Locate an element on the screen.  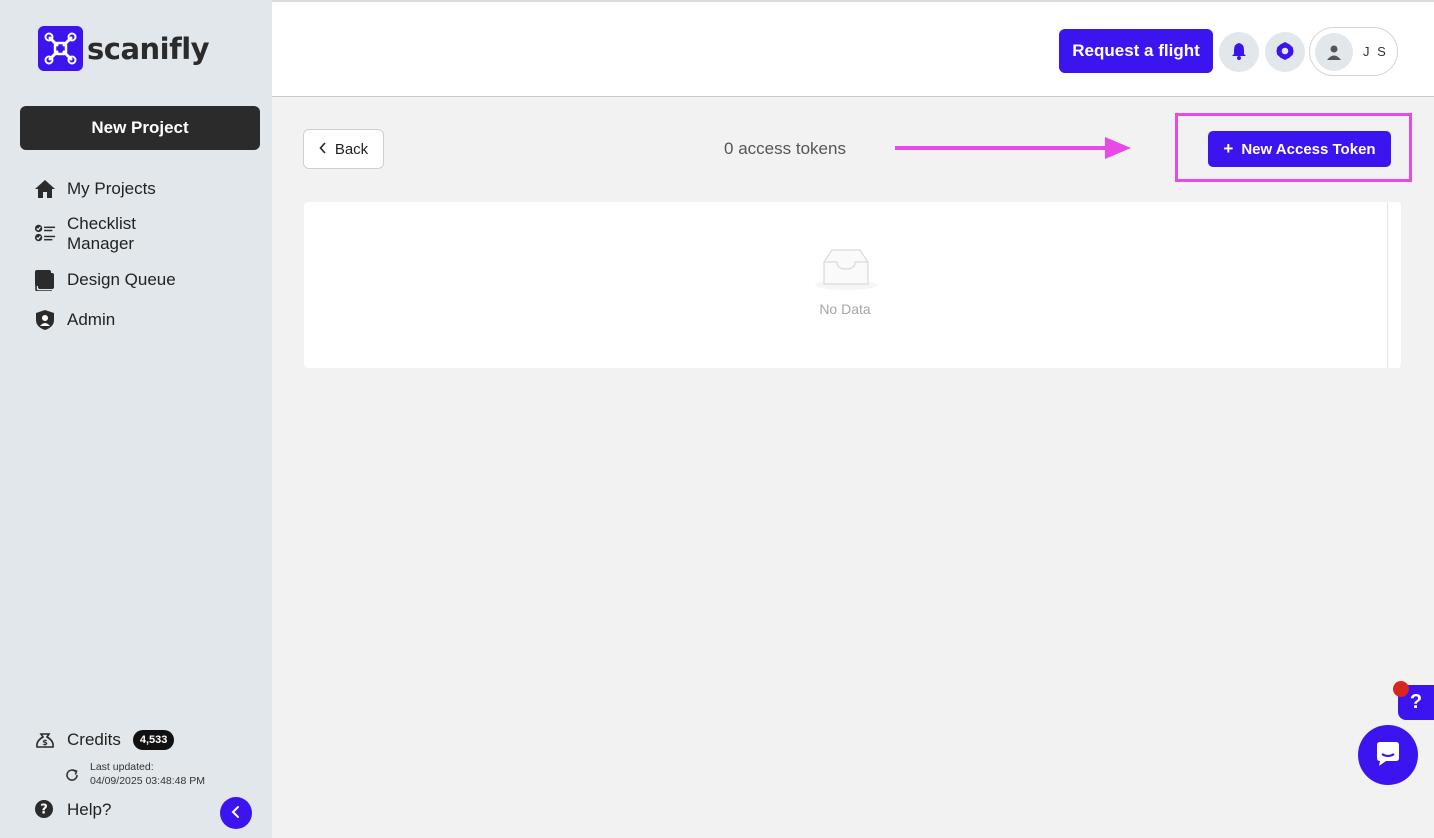
chat-icon is located at coordinates (1388, 755).